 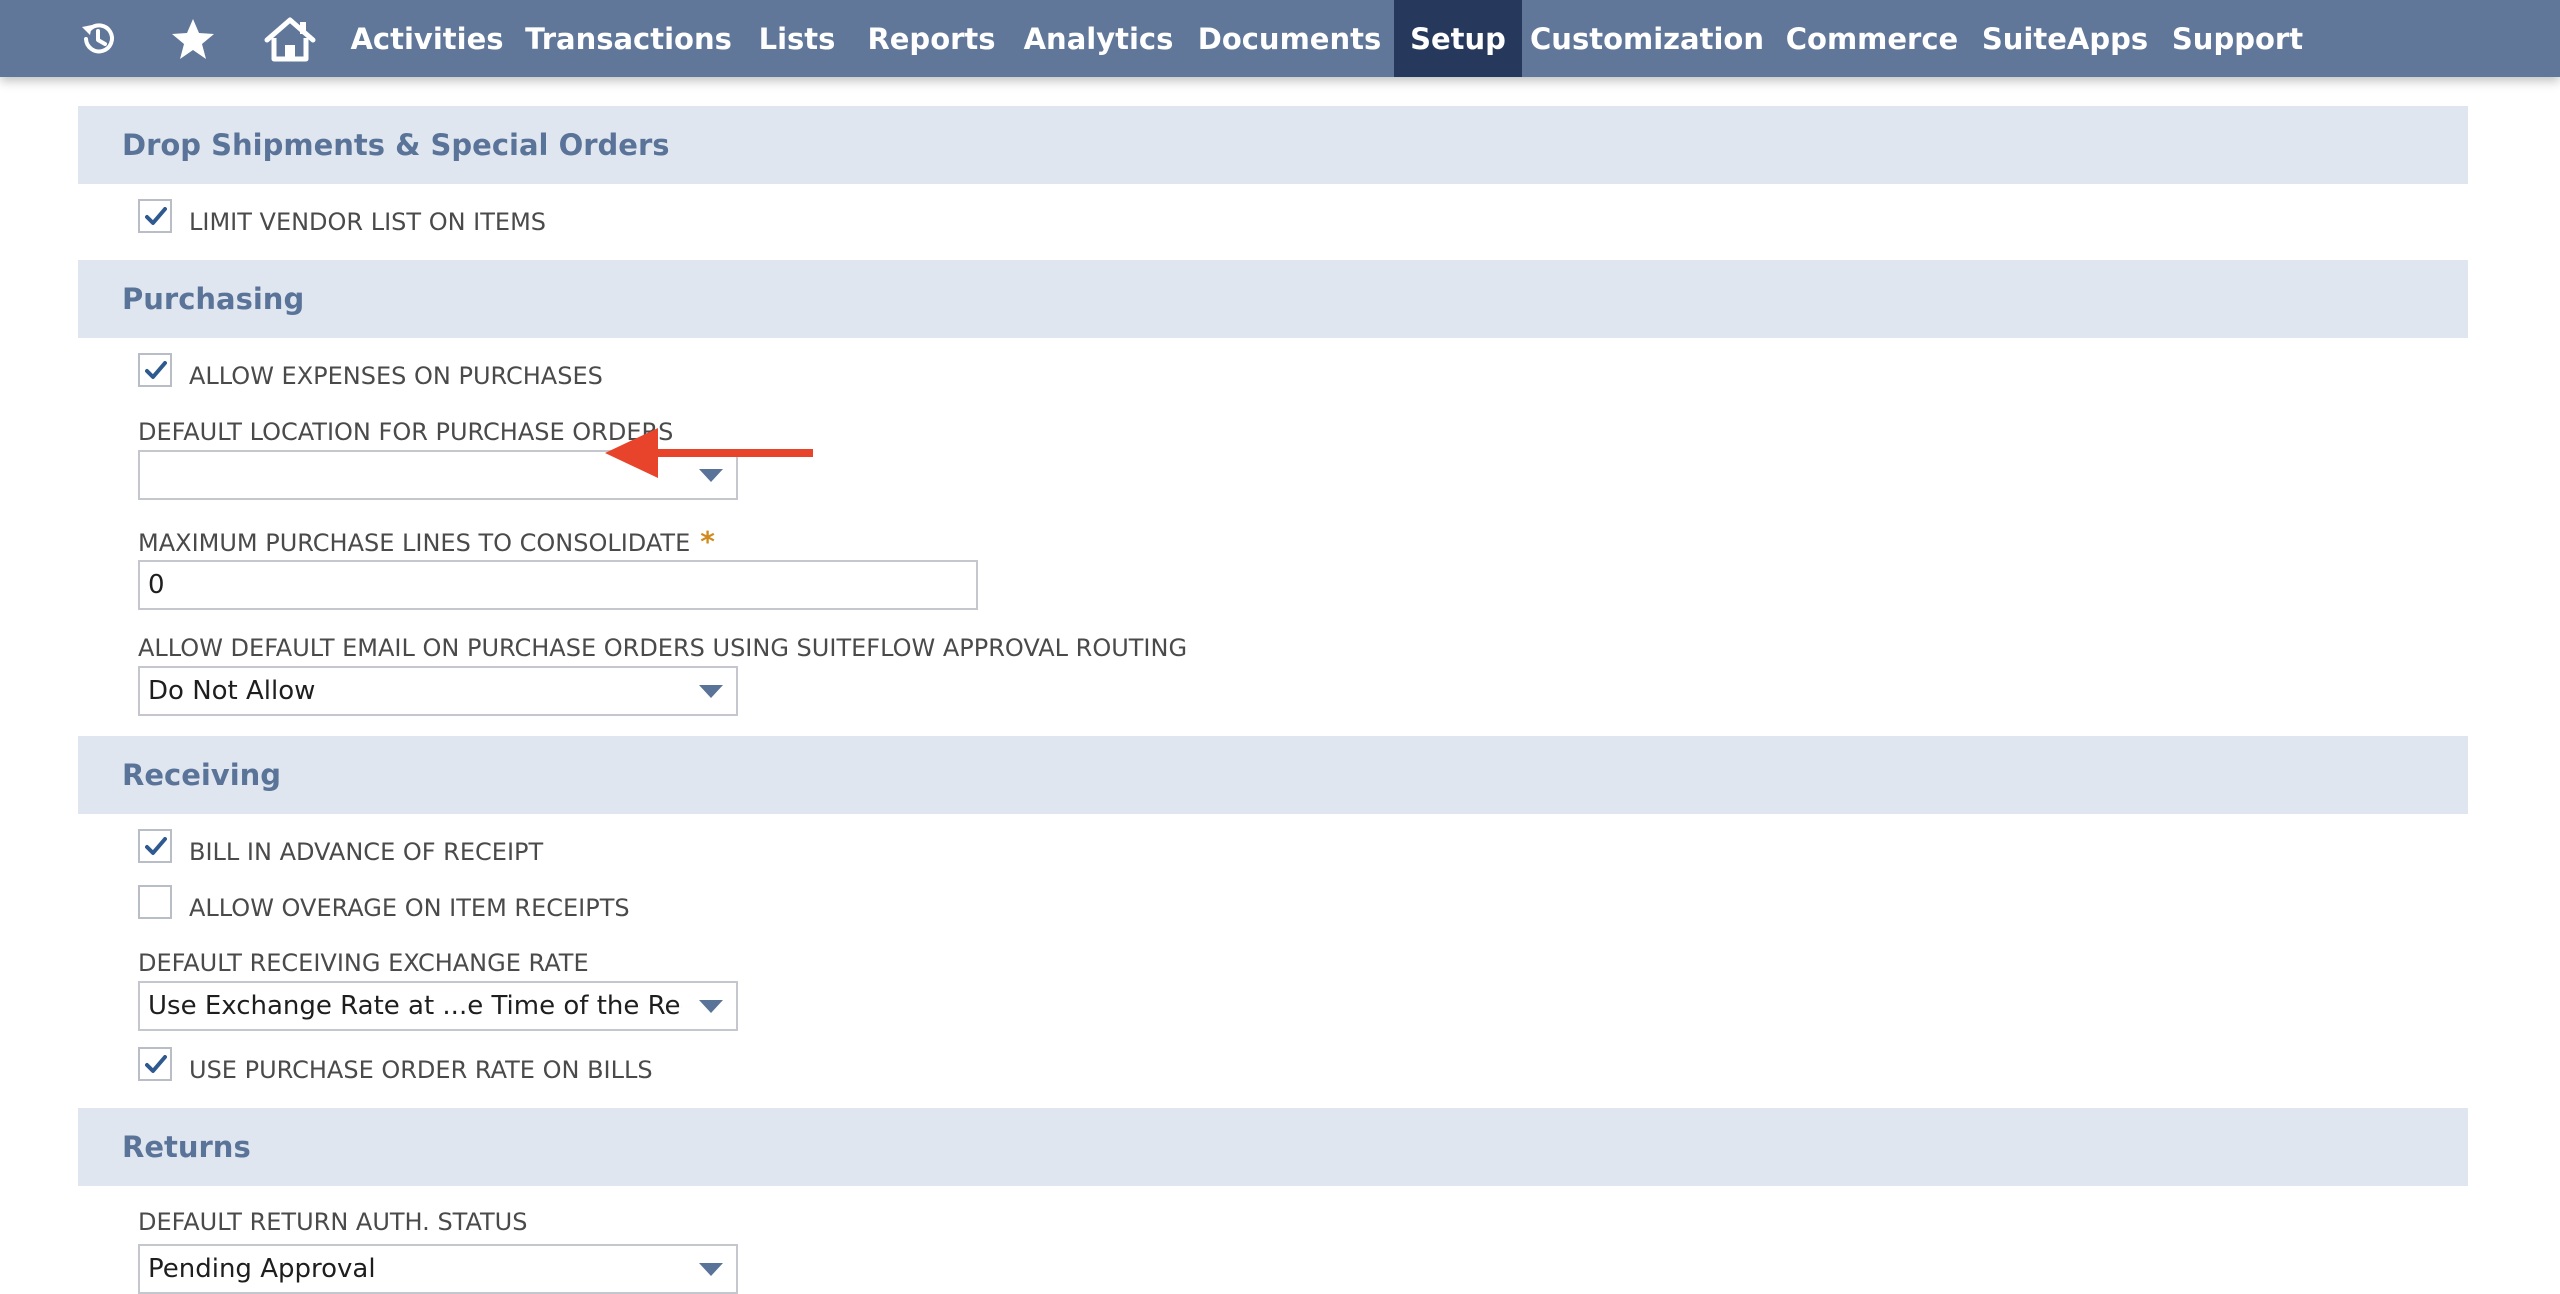 What do you see at coordinates (2237, 38) in the screenshot?
I see `nav-support: Support` at bounding box center [2237, 38].